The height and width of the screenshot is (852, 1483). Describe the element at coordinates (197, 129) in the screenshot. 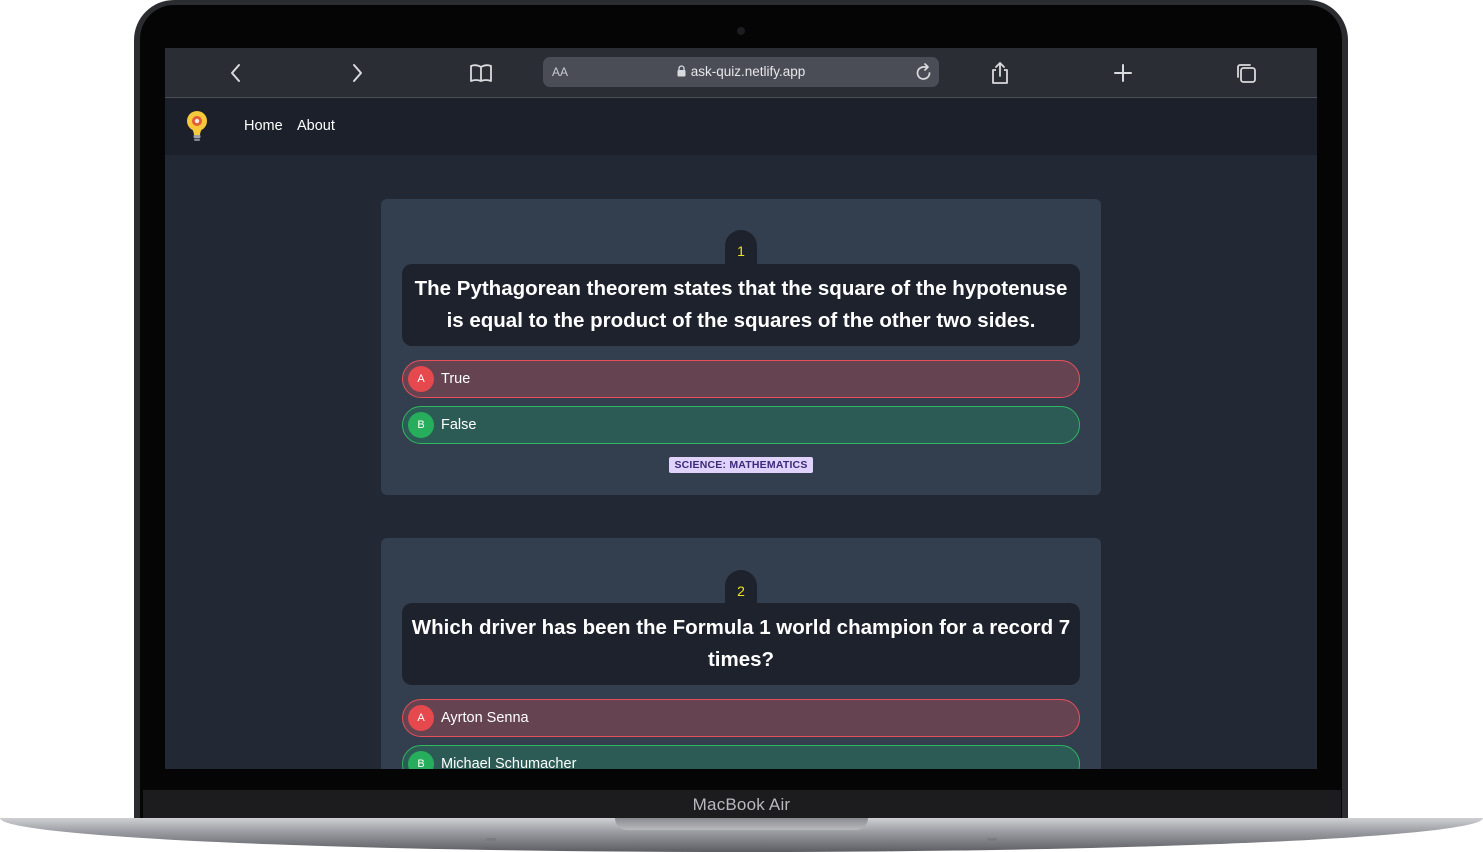

I see `lightbulb-logo-icon` at that location.